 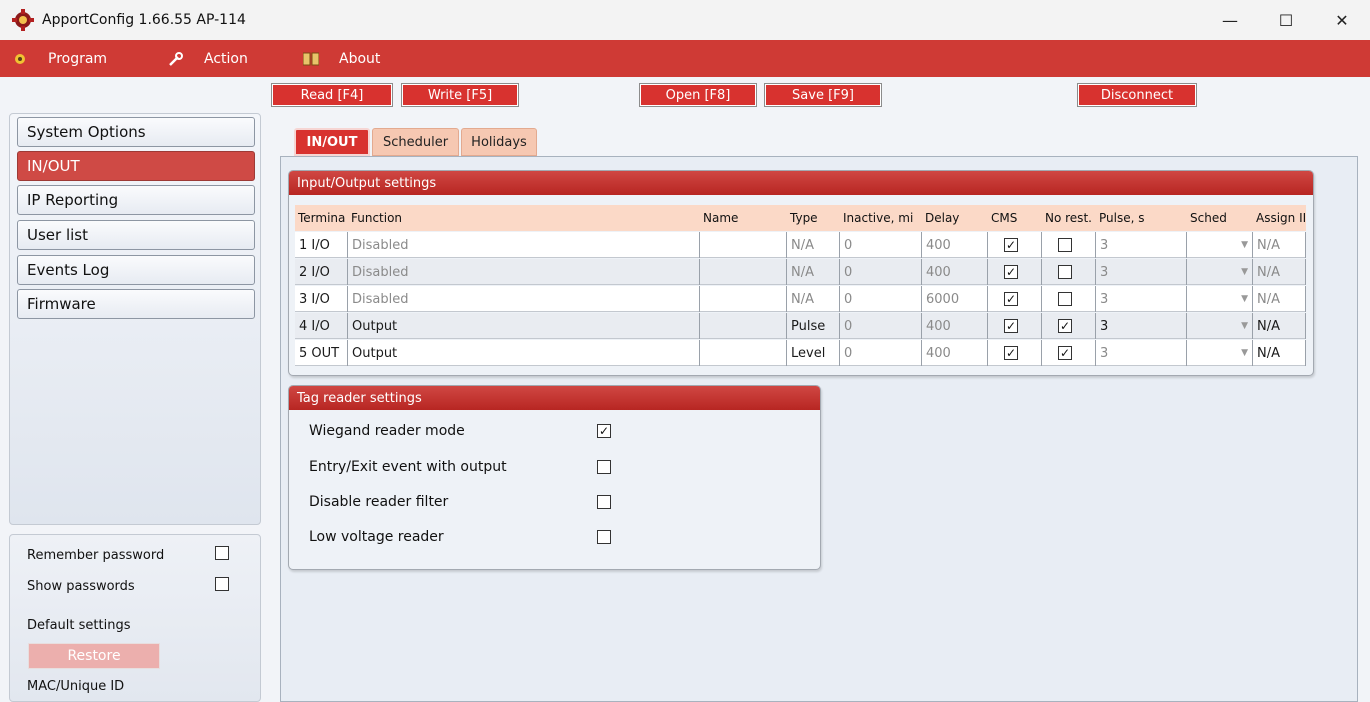 I want to click on sidebar-item-system-options: System Options, so click(x=136, y=132).